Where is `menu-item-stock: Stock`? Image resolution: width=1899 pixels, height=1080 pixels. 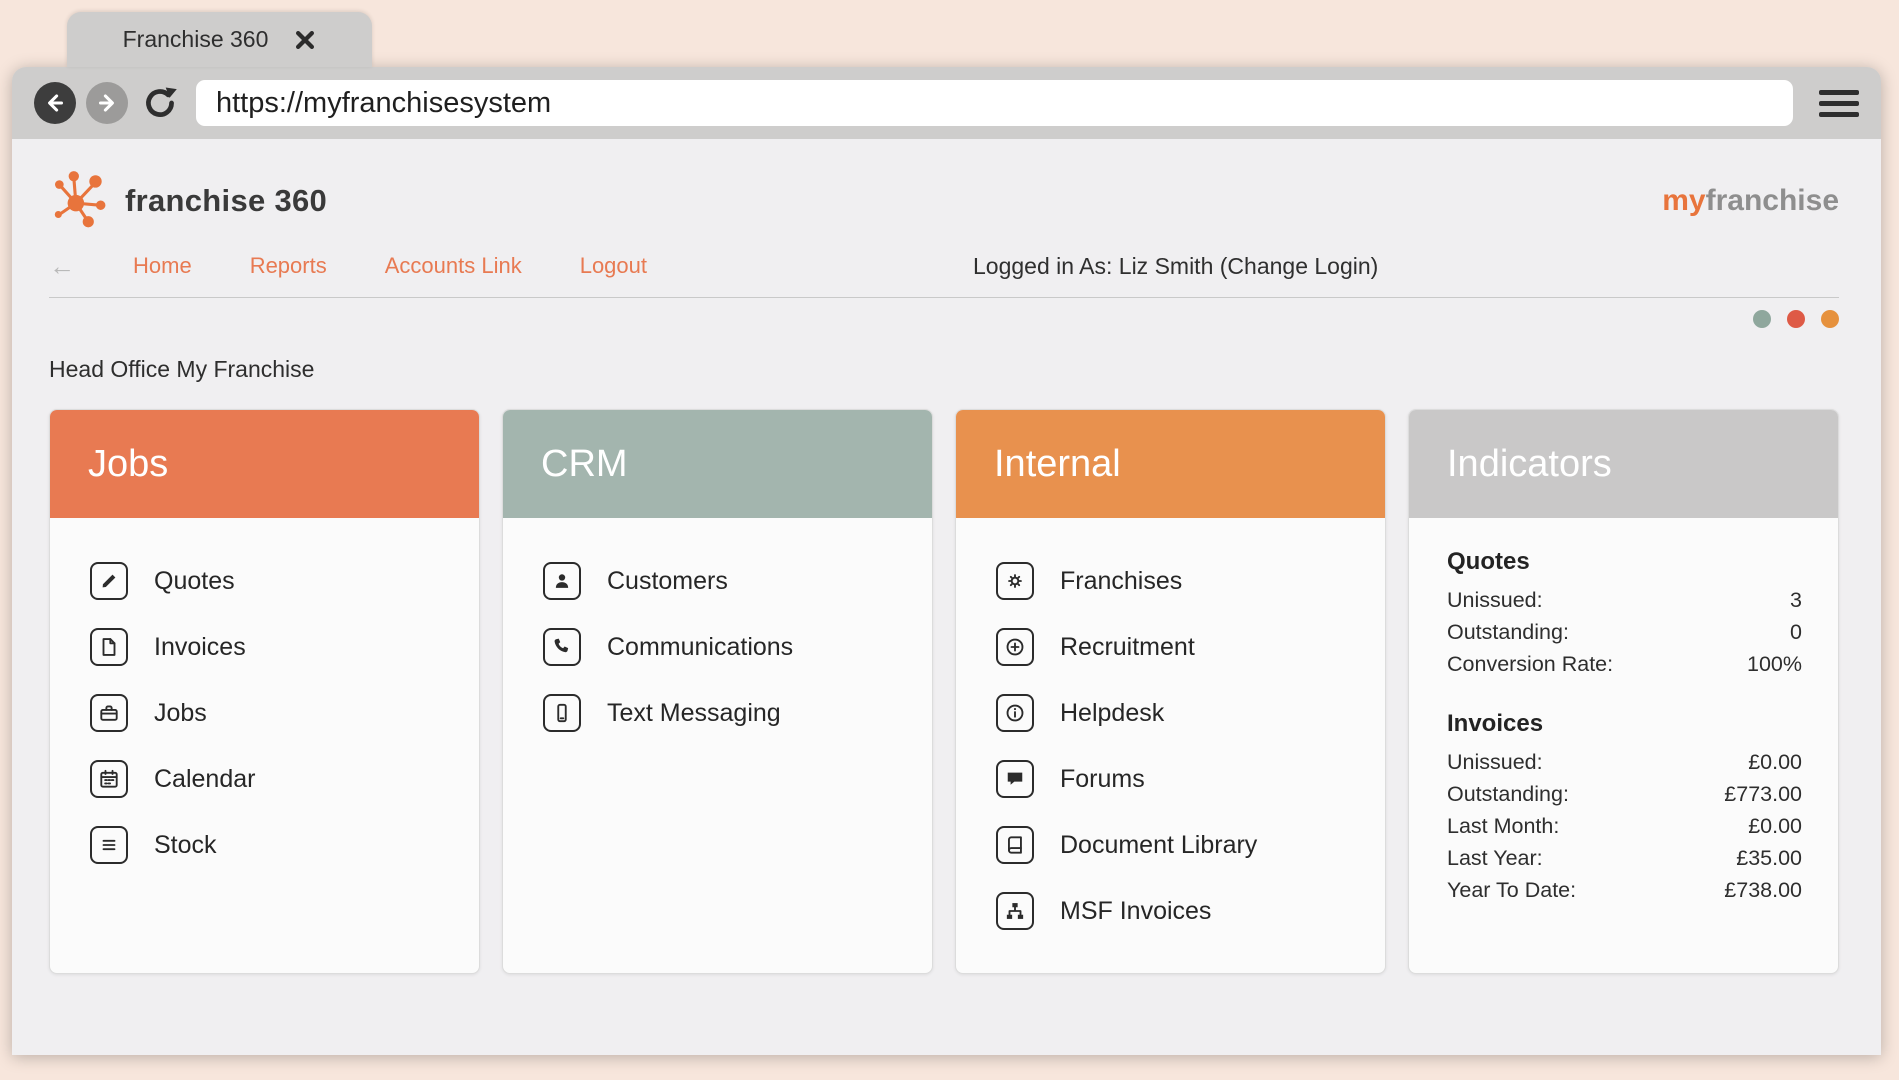 menu-item-stock: Stock is located at coordinates (284, 845).